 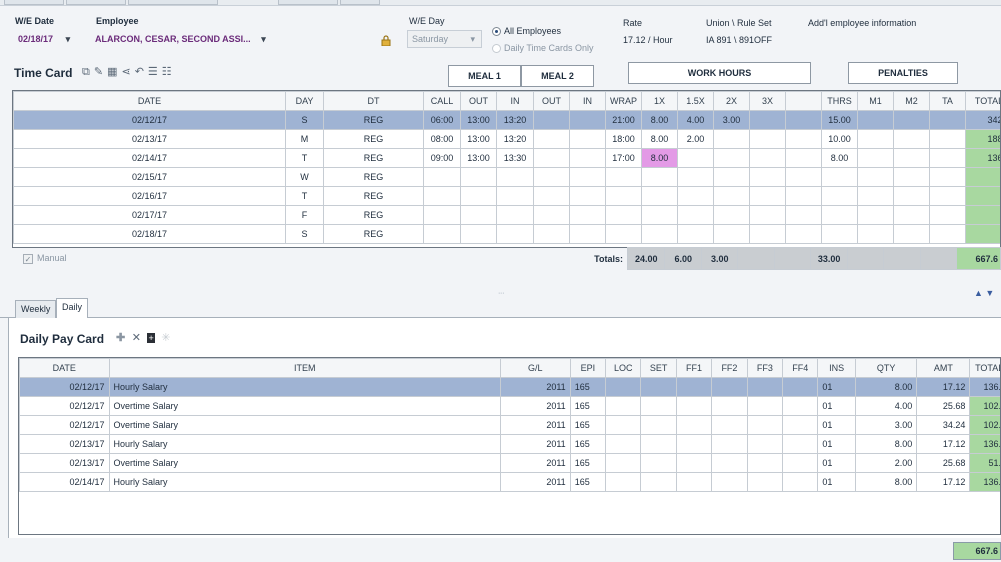 I want to click on paycard-cell-loc, so click(x=623, y=482).